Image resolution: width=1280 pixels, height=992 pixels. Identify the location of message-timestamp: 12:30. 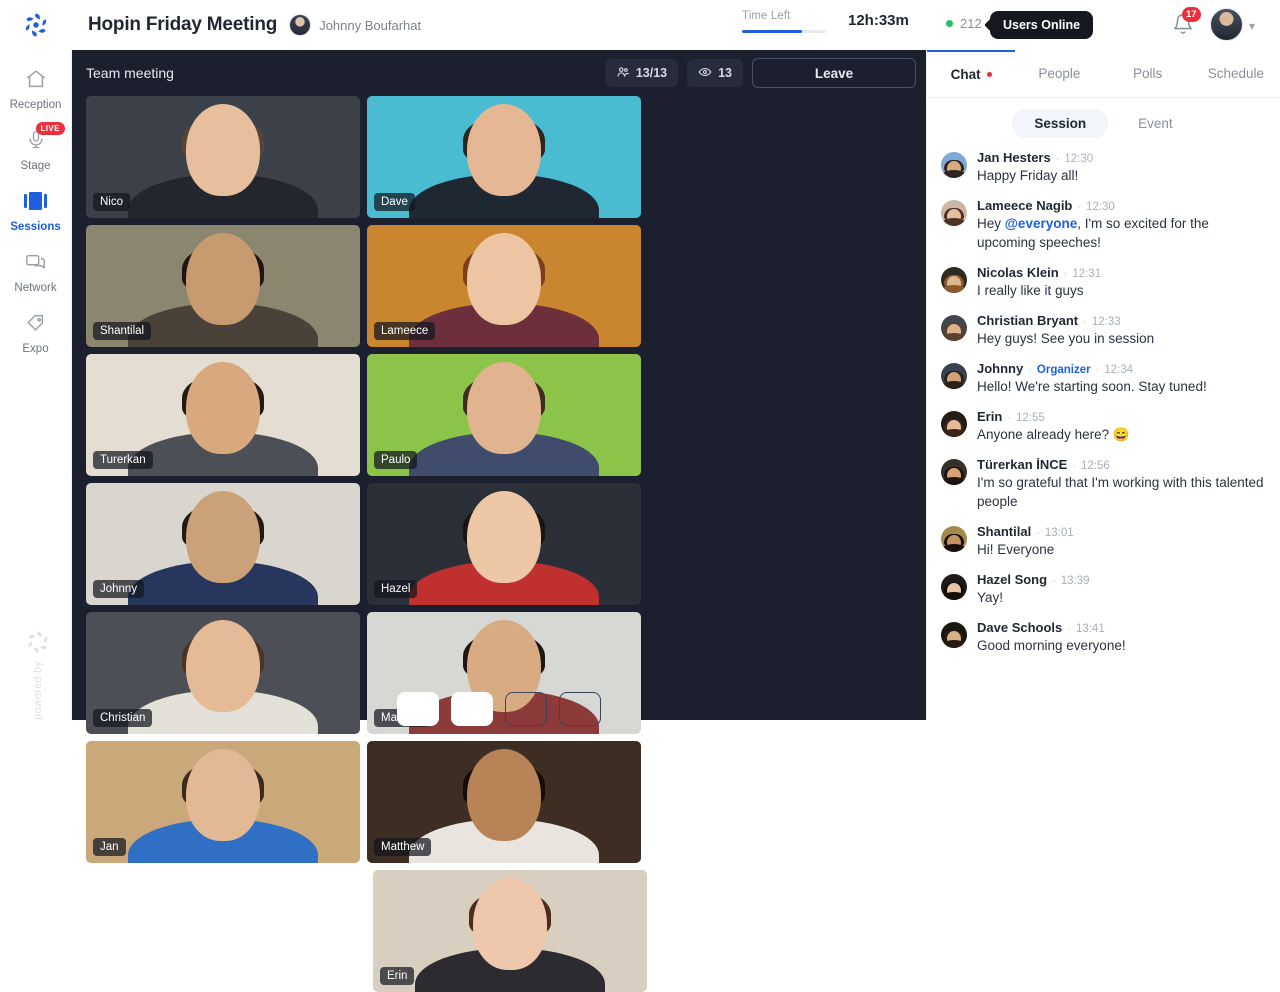
(1100, 207).